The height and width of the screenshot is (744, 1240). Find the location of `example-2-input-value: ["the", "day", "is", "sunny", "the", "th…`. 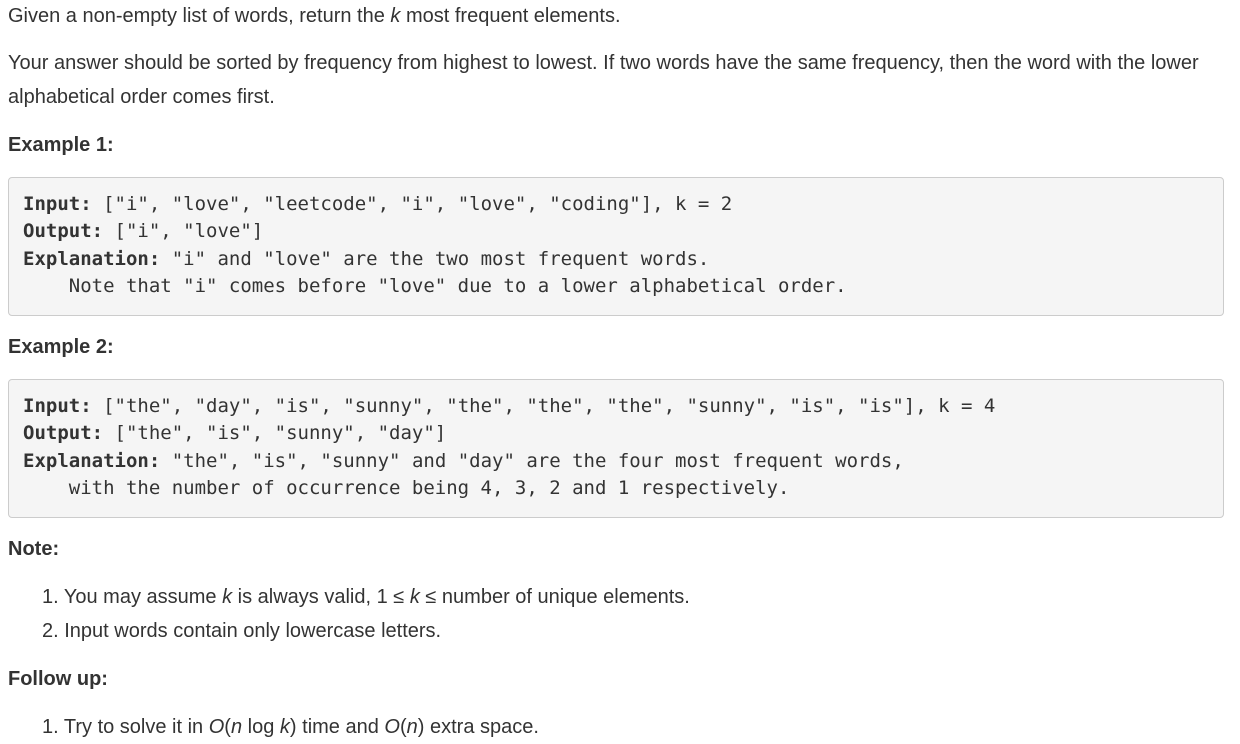

example-2-input-value: ["the", "day", "is", "sunny", "the", "th… is located at coordinates (543, 406).